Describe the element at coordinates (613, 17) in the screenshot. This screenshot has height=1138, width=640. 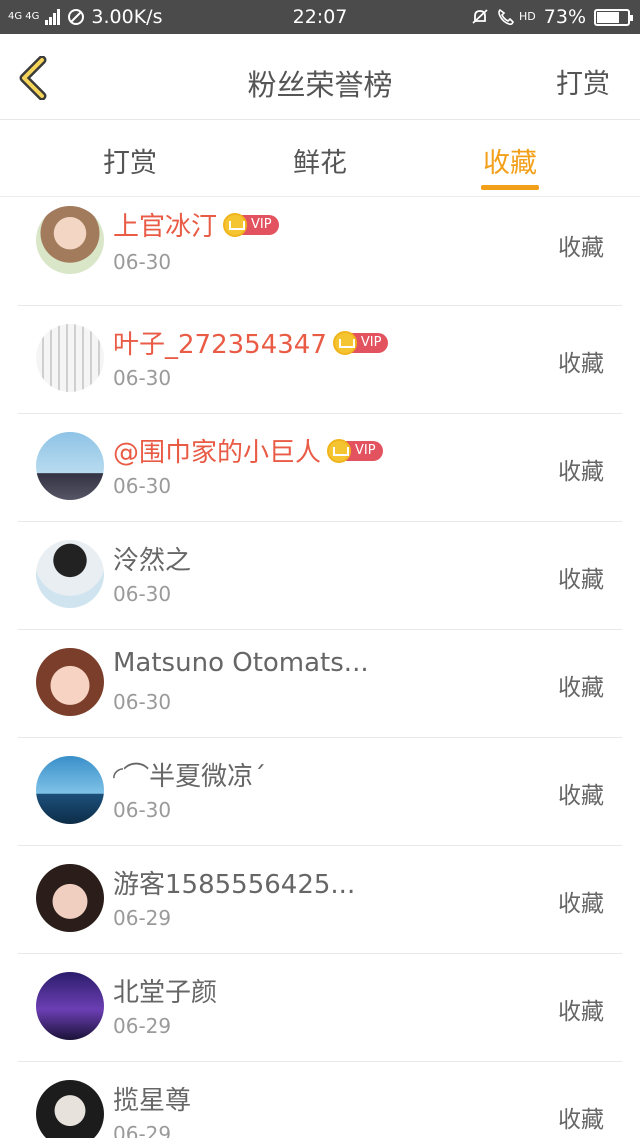
I see `battery-icon` at that location.